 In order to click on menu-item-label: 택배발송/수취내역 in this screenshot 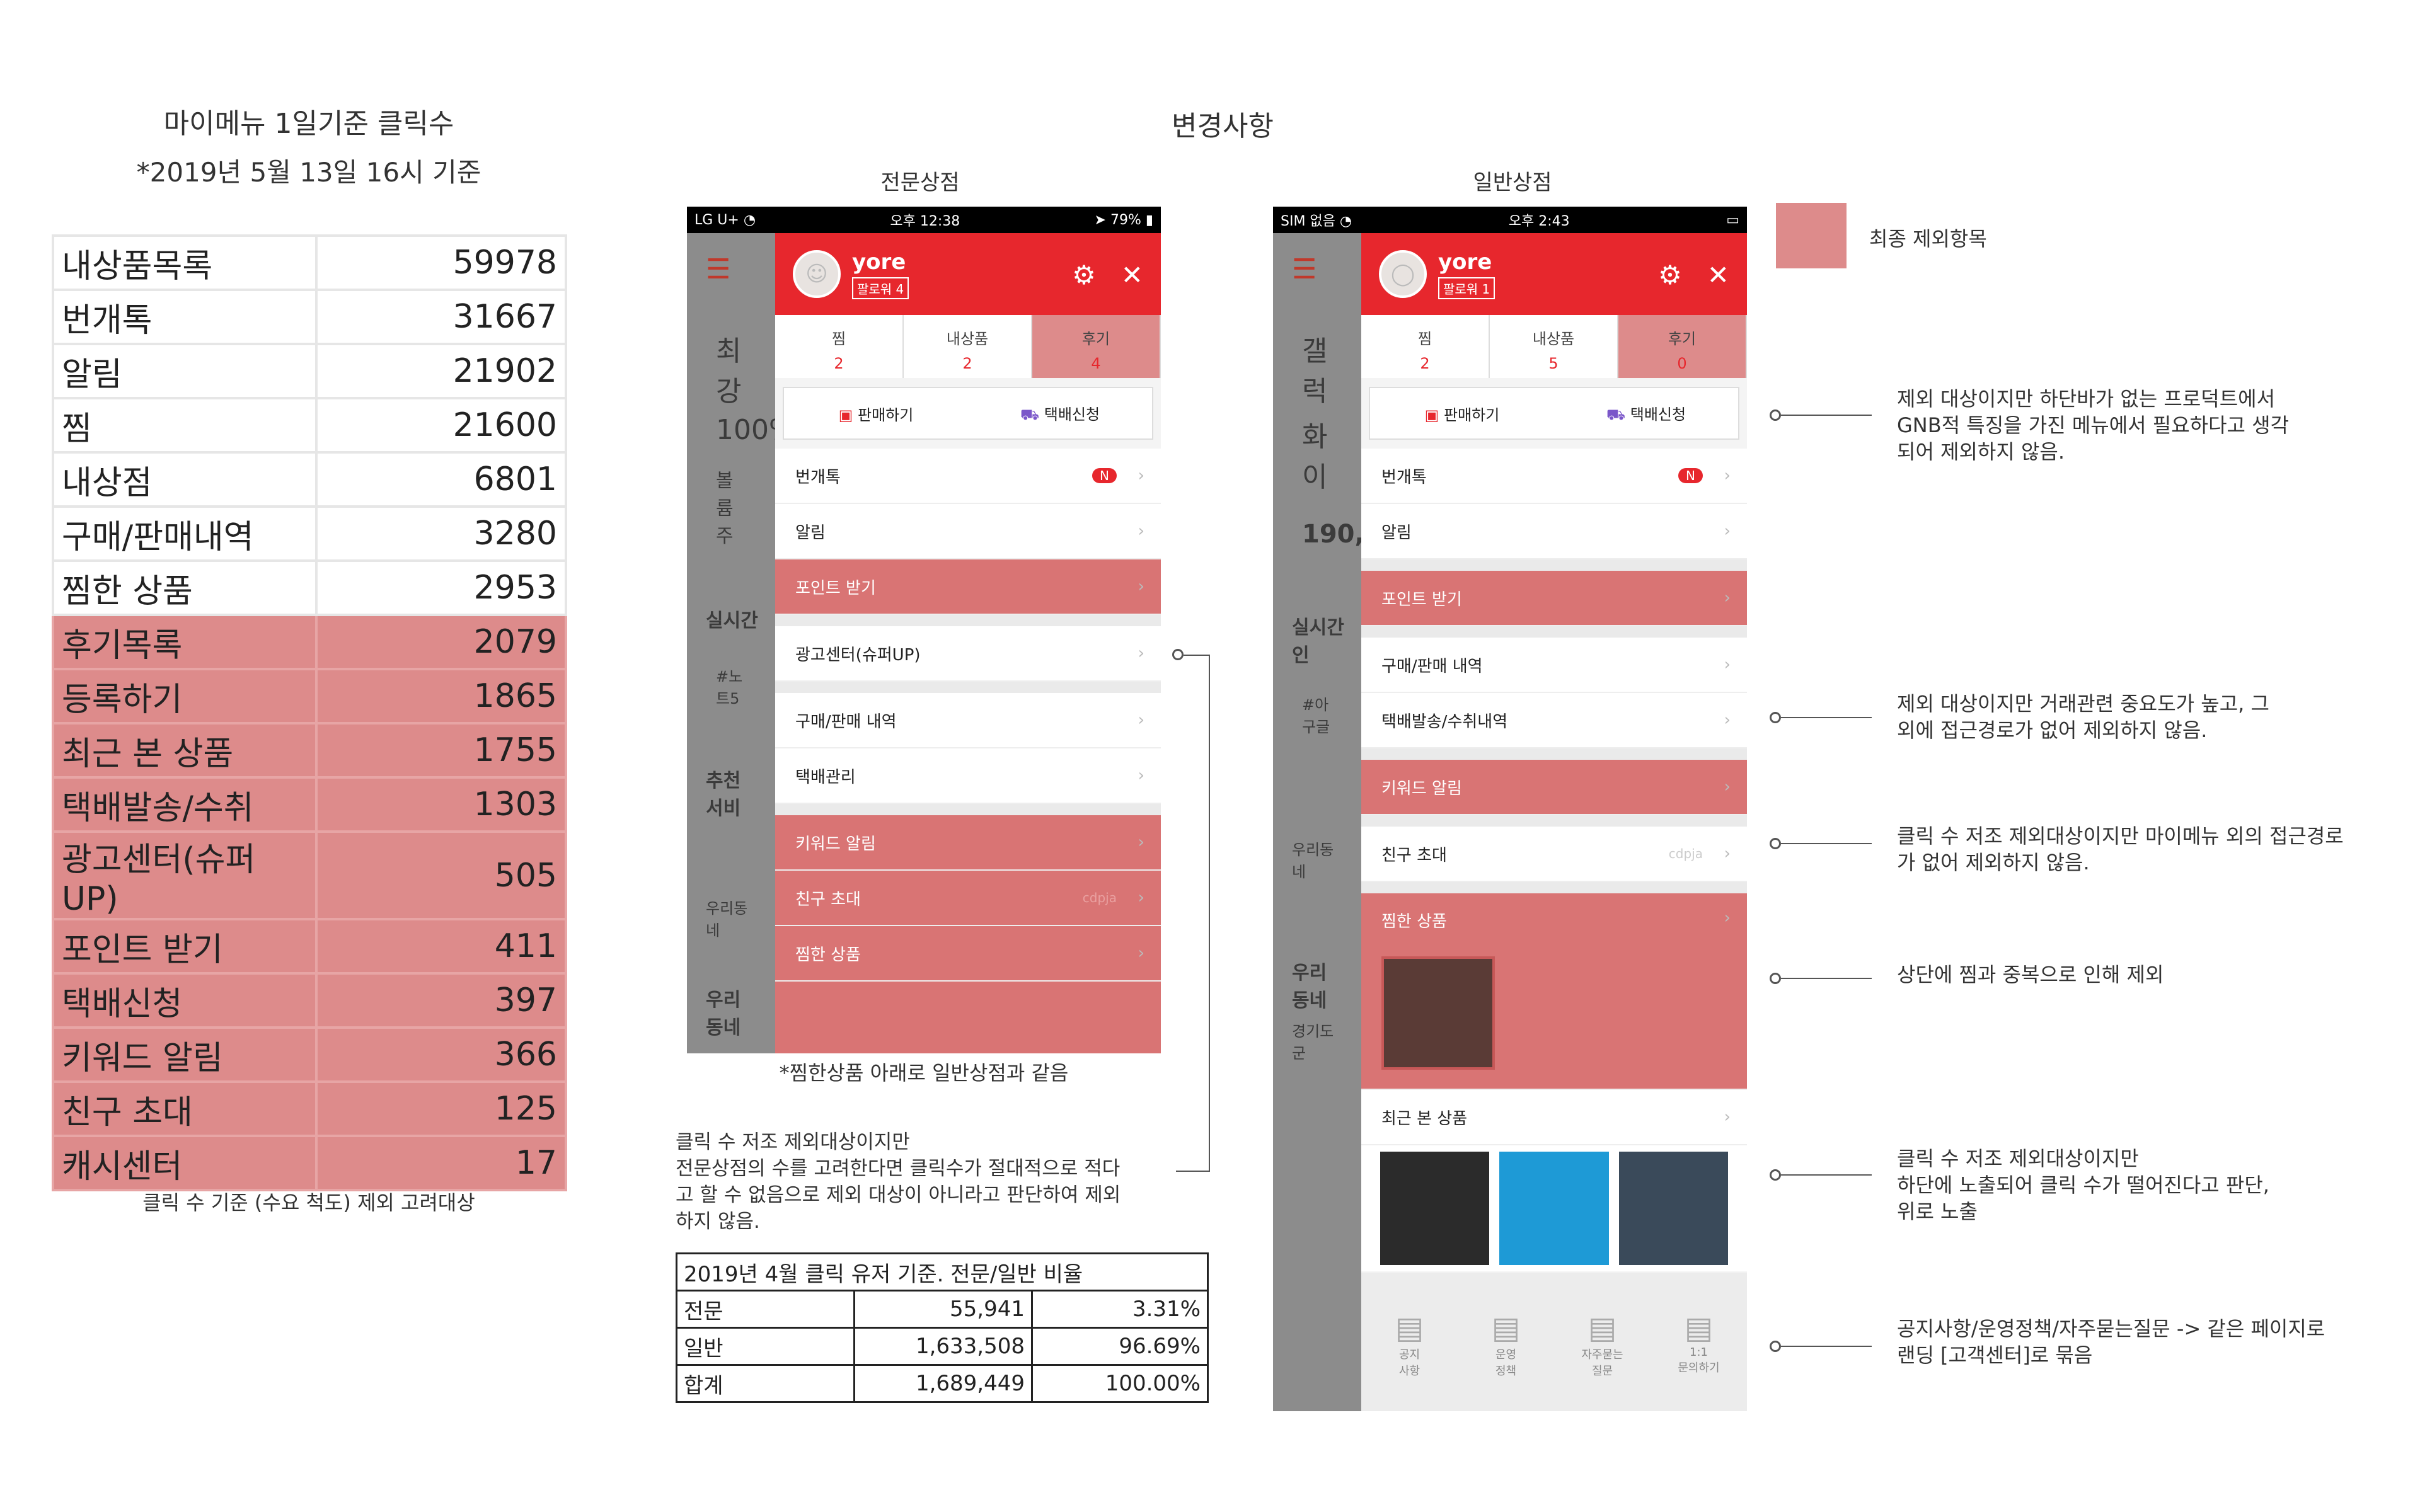, I will do `click(1445, 721)`.